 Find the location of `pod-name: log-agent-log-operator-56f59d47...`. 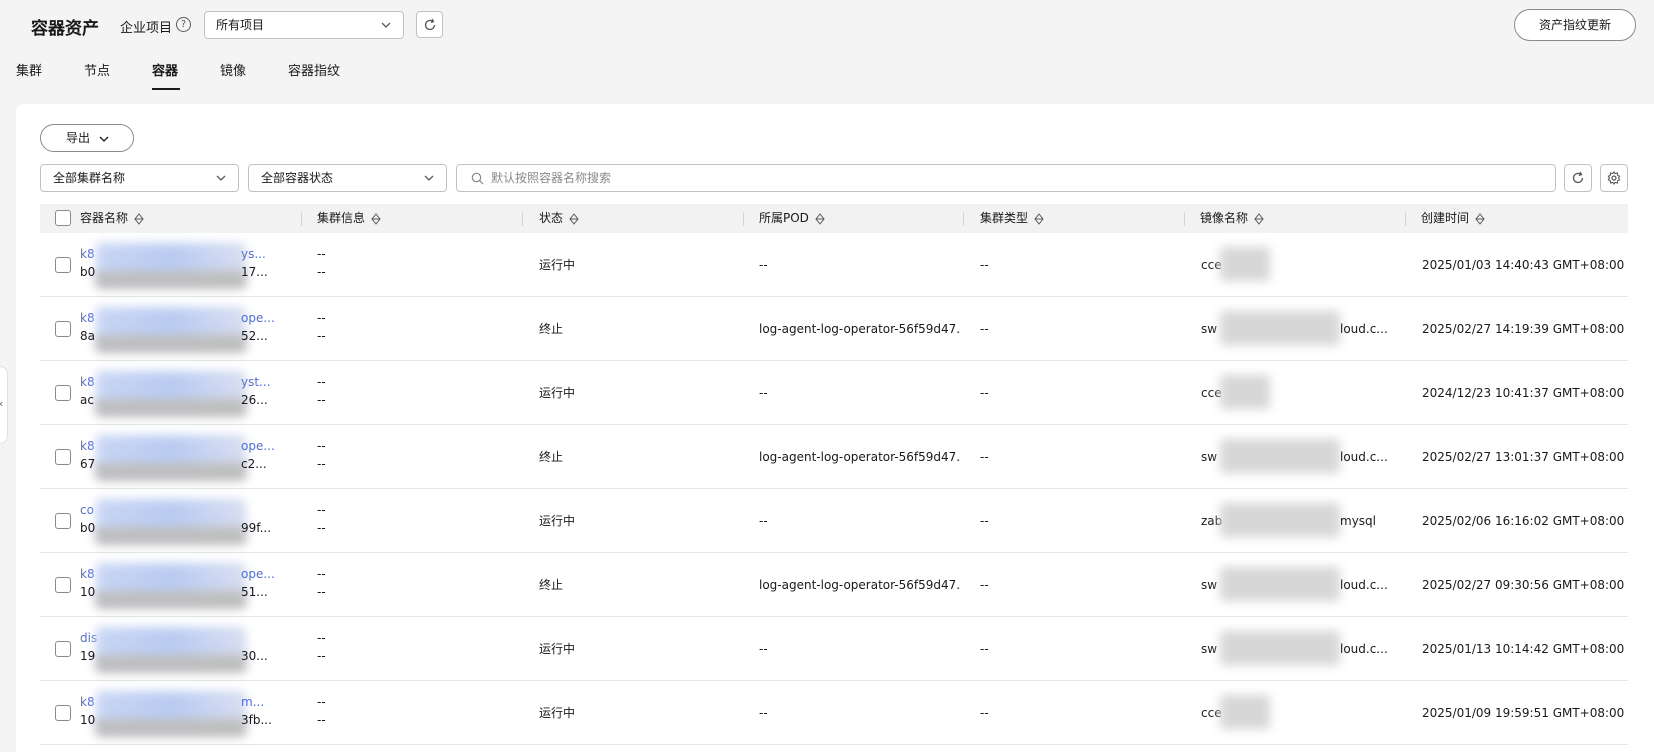

pod-name: log-agent-log-operator-56f59d47... is located at coordinates (859, 329).